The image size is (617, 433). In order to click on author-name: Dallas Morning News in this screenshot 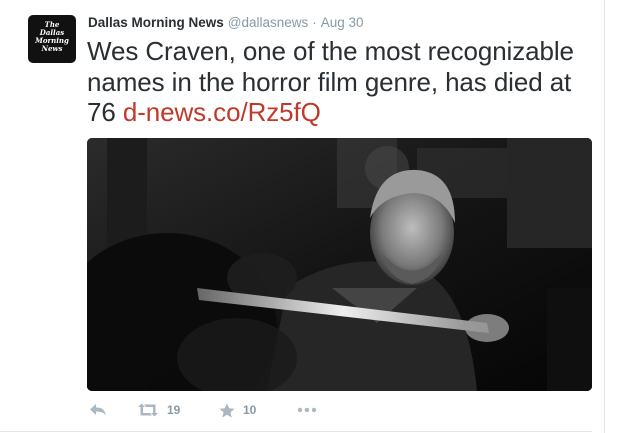, I will do `click(156, 22)`.